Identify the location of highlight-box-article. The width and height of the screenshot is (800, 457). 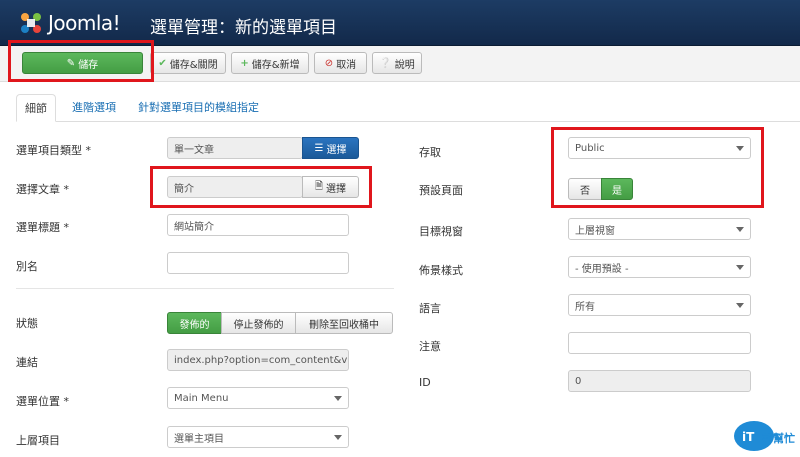
(261, 187).